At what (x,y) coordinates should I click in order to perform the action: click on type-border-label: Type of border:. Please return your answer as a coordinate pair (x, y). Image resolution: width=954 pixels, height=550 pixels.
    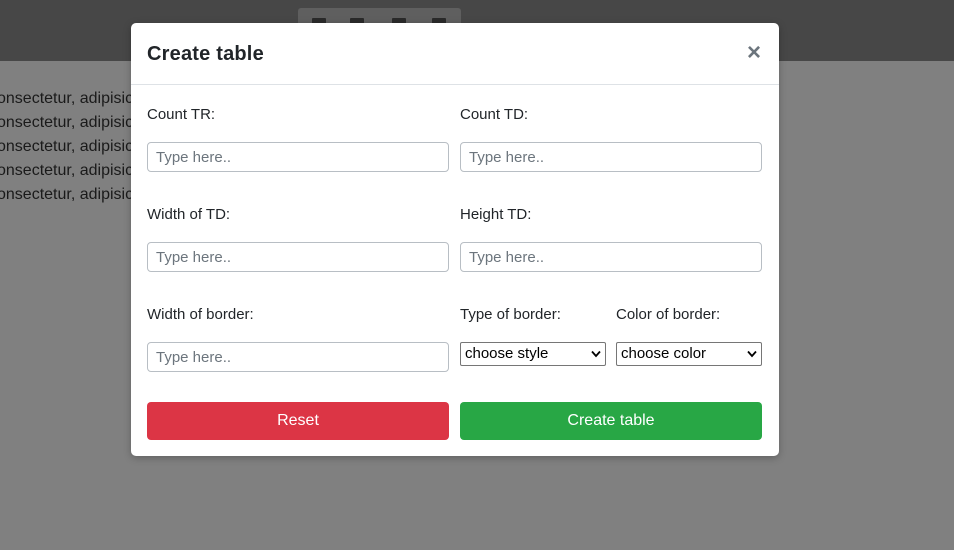
    Looking at the image, I should click on (510, 314).